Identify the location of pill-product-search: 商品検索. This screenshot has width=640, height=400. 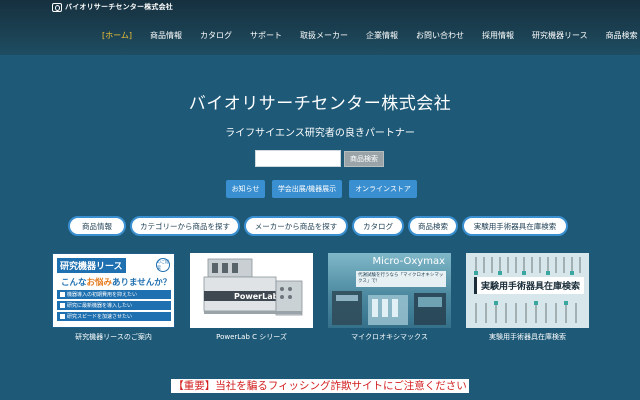
(433, 226).